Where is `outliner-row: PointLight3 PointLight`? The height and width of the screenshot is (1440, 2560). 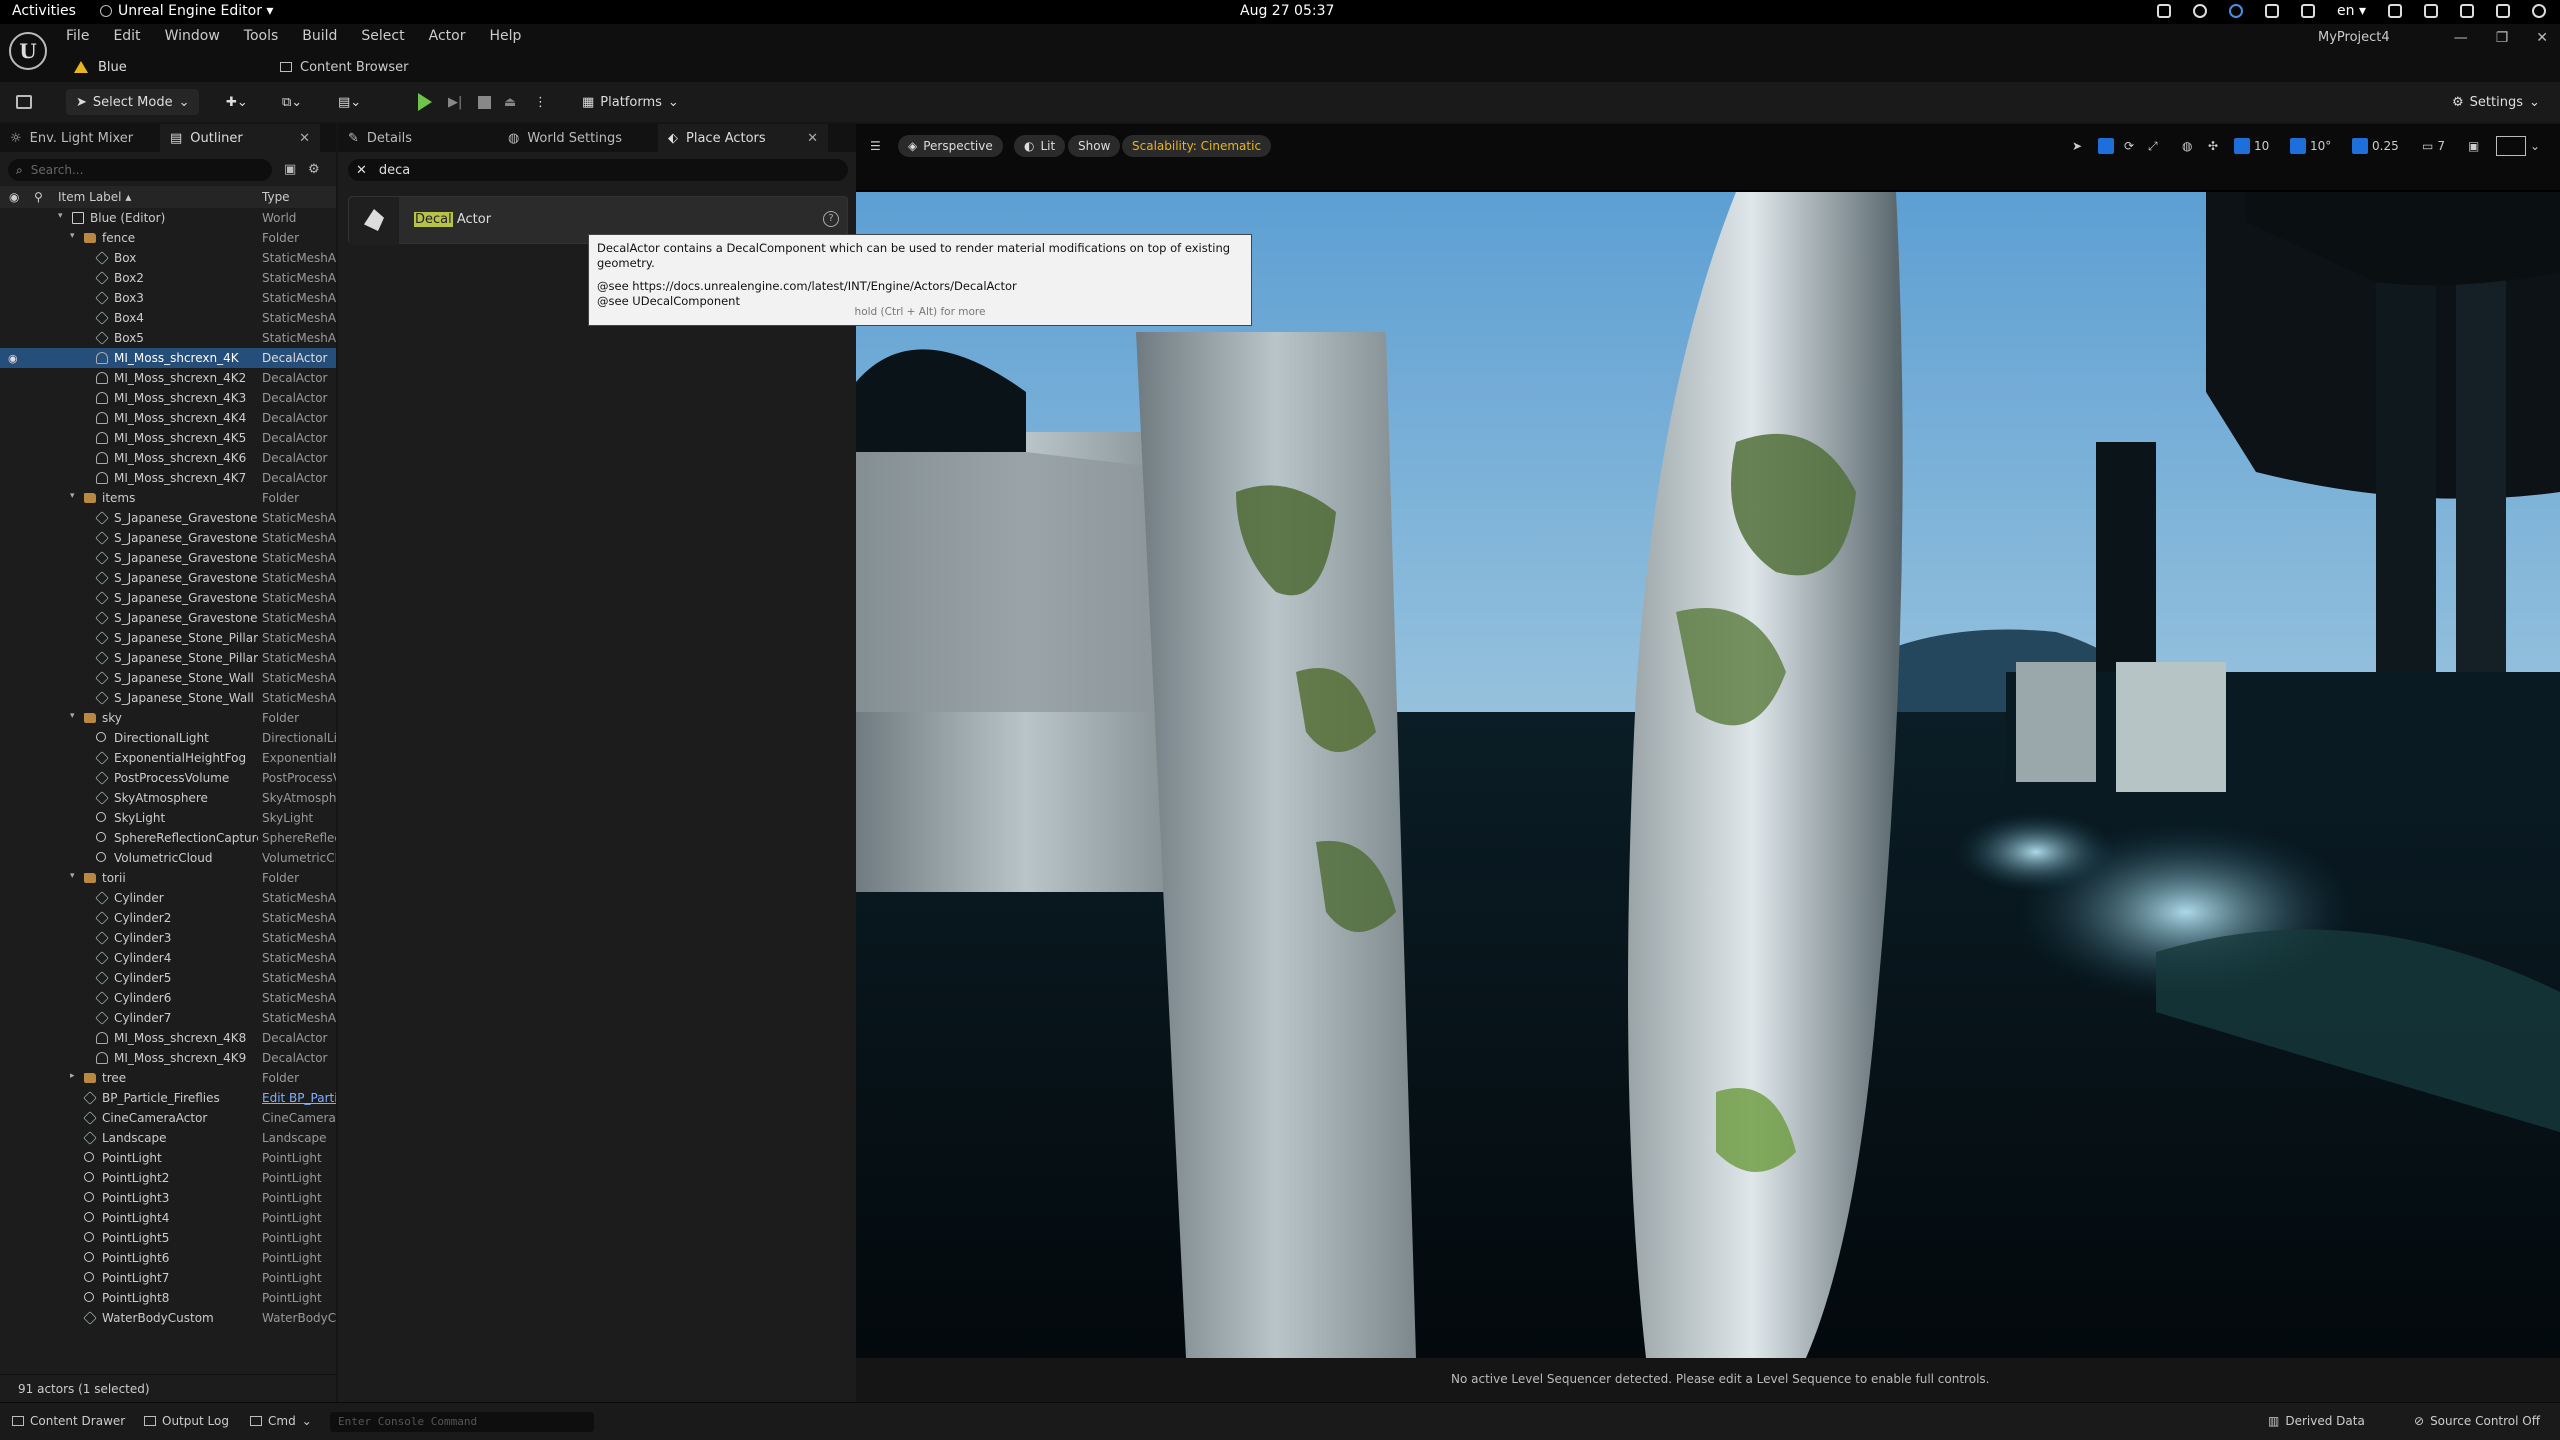 outliner-row: PointLight3 PointLight is located at coordinates (168, 1198).